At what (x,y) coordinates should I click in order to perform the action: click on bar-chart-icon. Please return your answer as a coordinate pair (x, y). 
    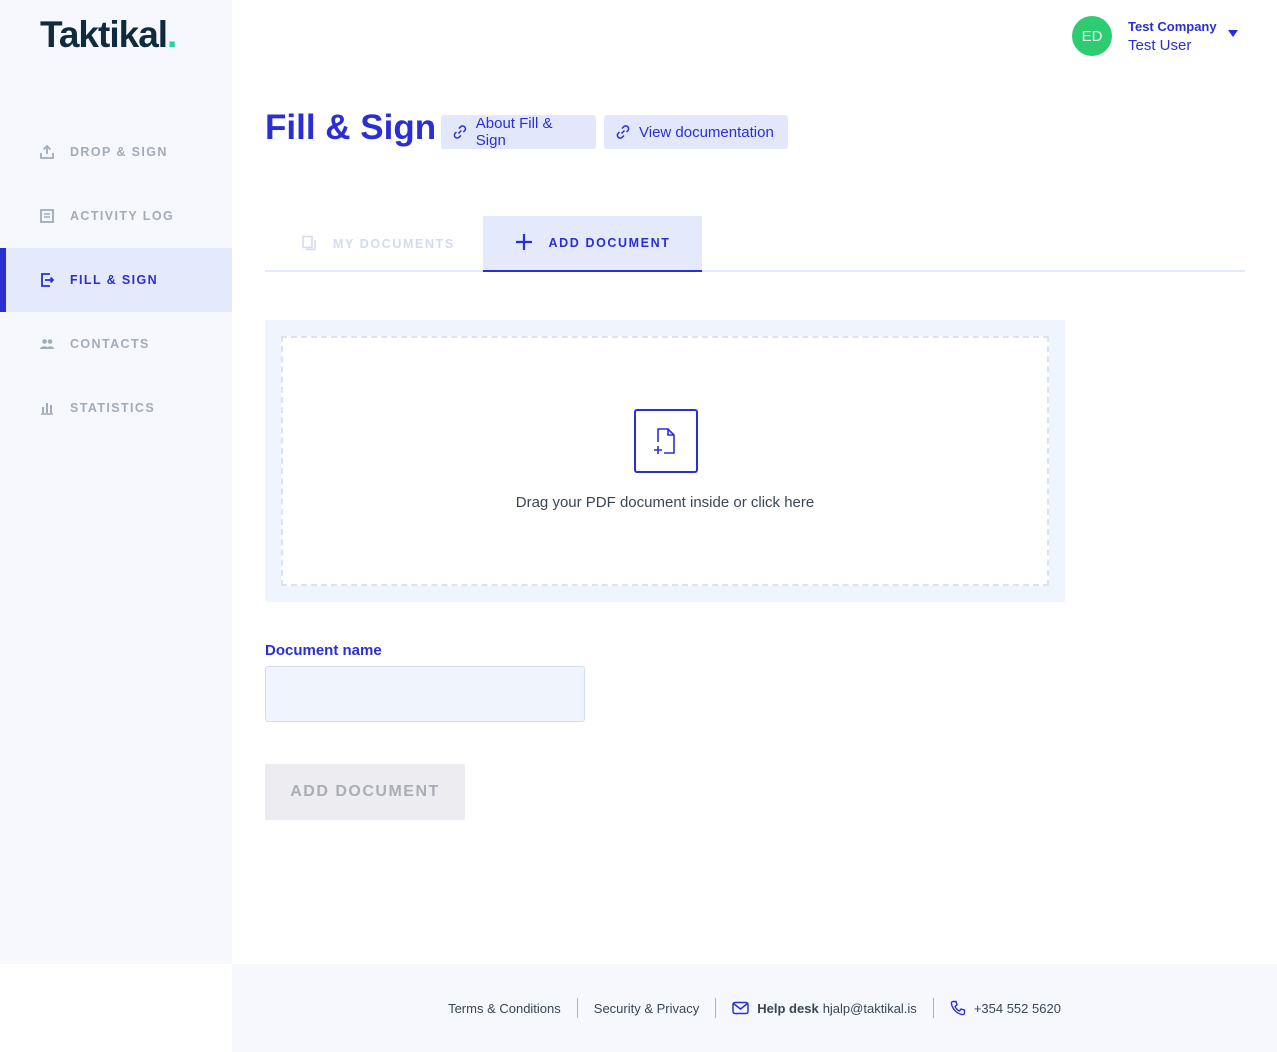
    Looking at the image, I should click on (47, 408).